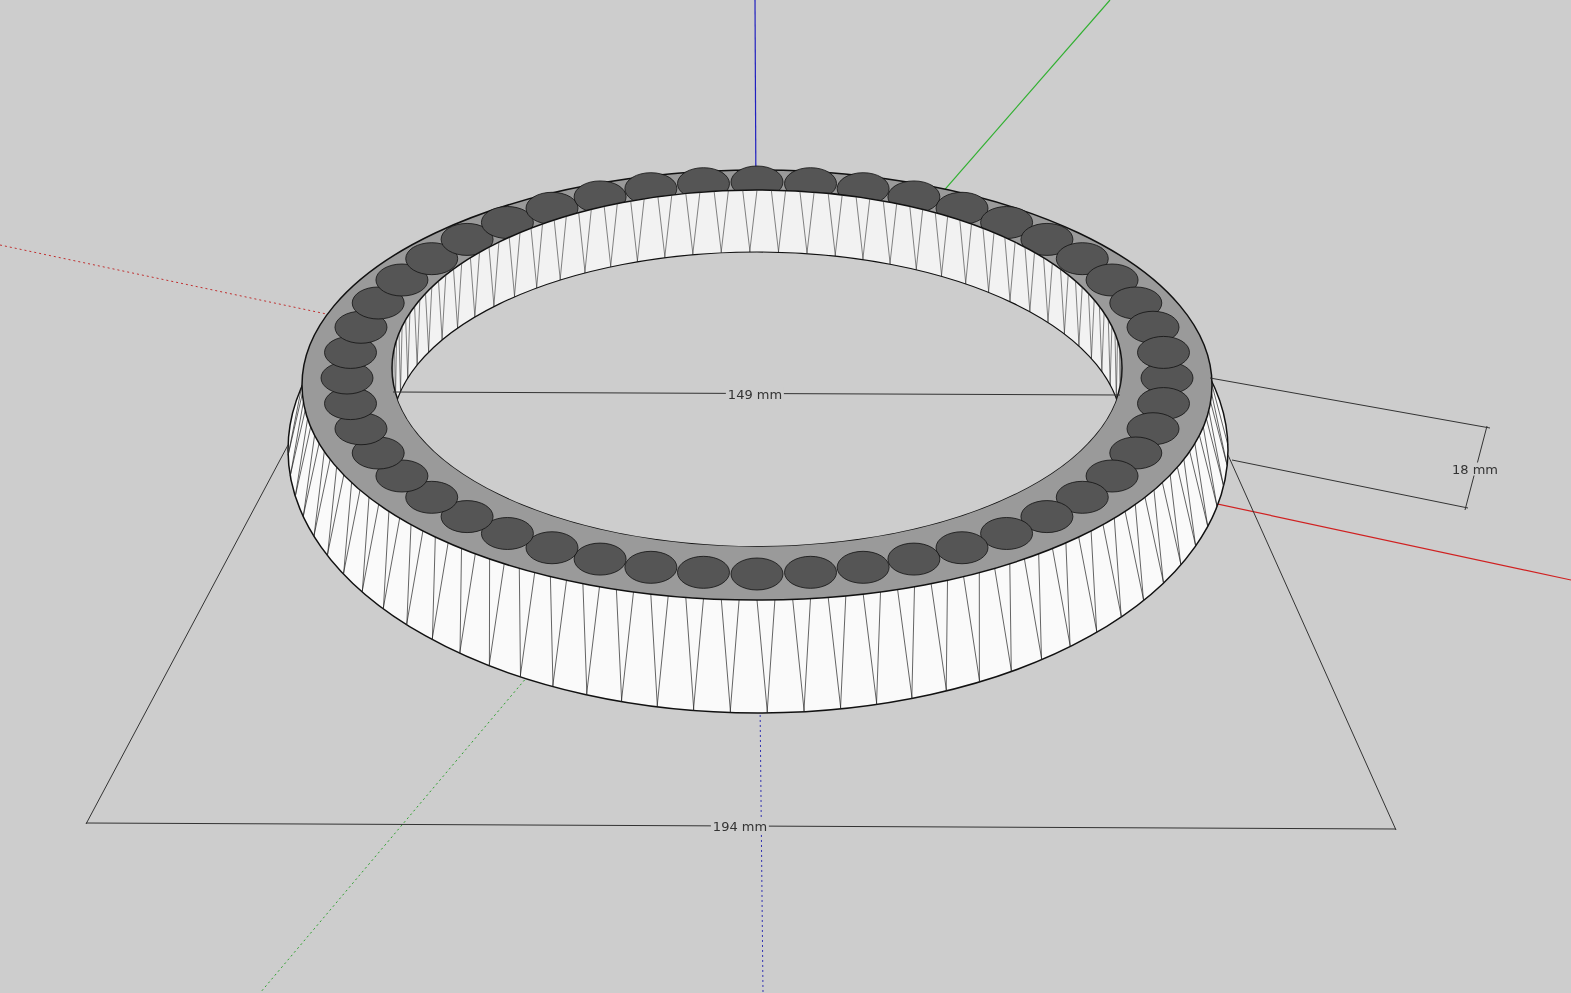  Describe the element at coordinates (740, 826) in the screenshot. I see `dimension-label: 194 mm` at that location.